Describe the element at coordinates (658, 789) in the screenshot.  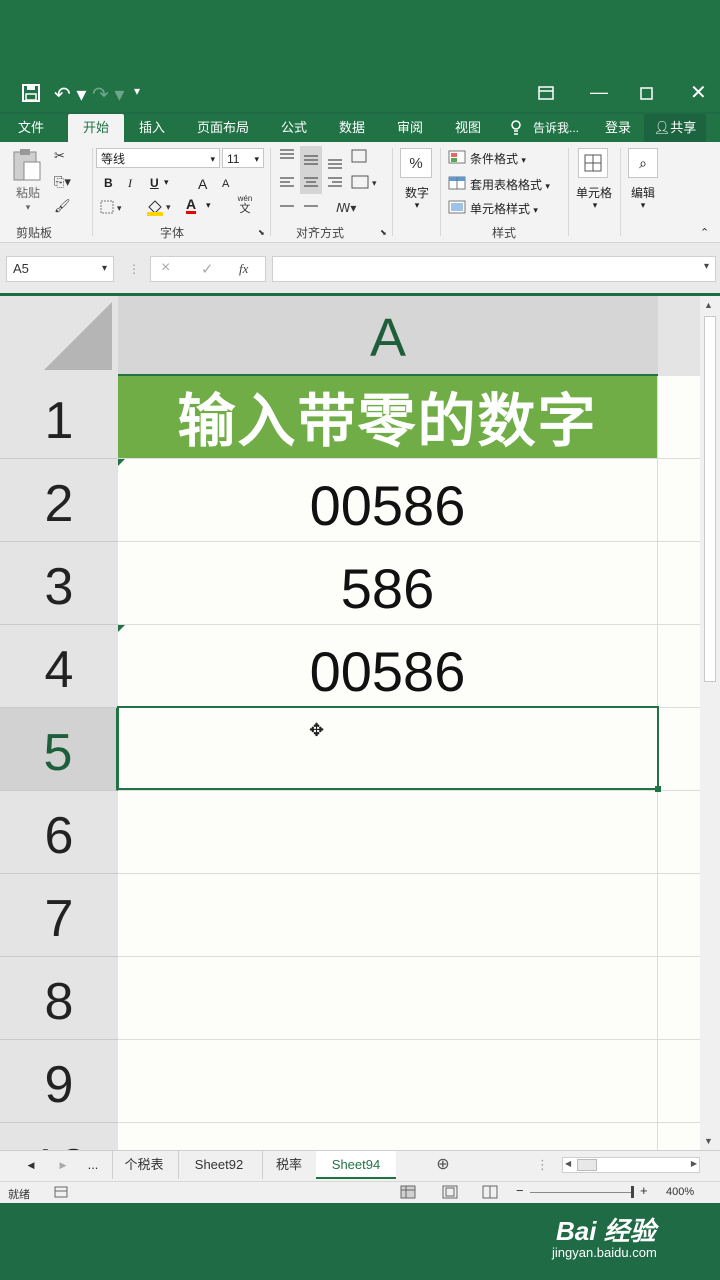
I see `fill-handle` at that location.